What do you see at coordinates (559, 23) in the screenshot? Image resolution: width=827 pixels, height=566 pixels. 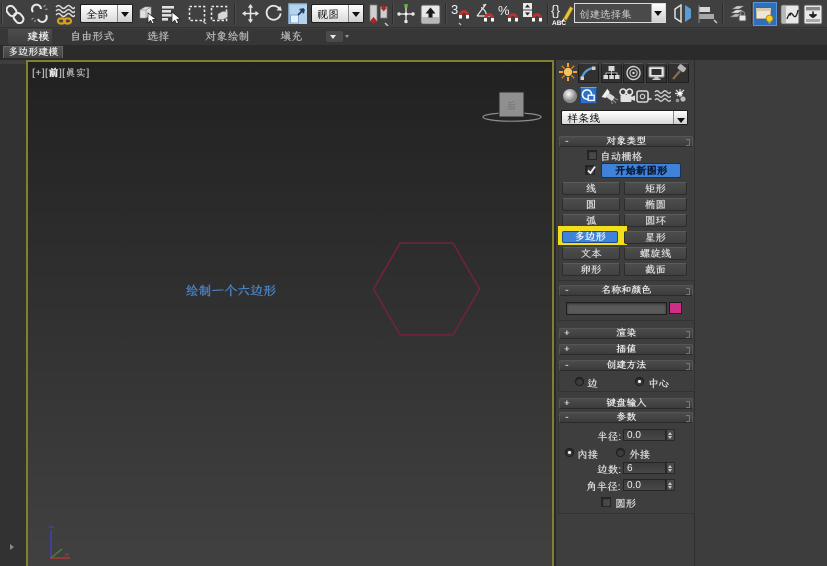 I see `svg-text: ABC` at bounding box center [559, 23].